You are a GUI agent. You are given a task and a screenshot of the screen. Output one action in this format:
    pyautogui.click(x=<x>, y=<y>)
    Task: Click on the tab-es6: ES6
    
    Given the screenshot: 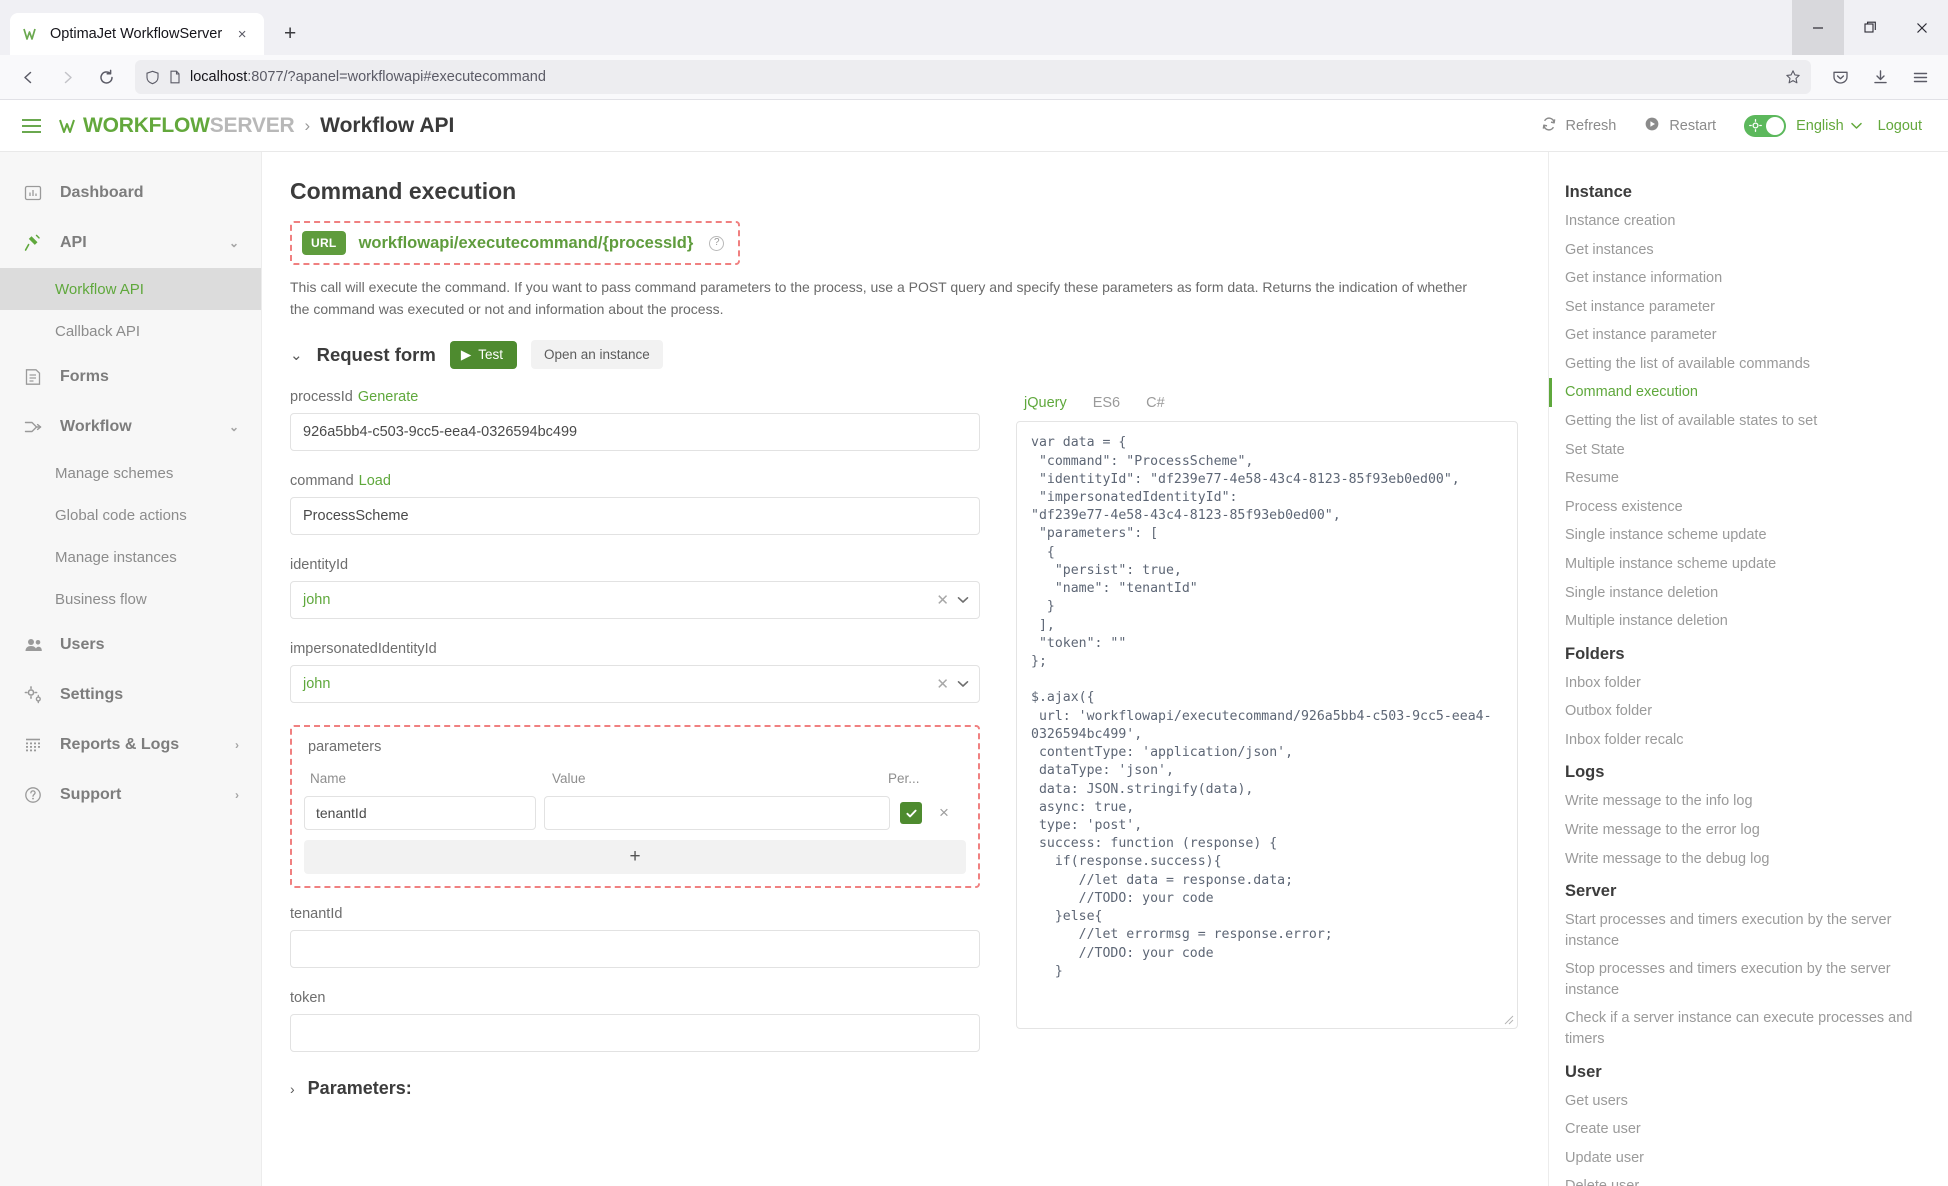 What is the action you would take?
    pyautogui.click(x=1106, y=403)
    